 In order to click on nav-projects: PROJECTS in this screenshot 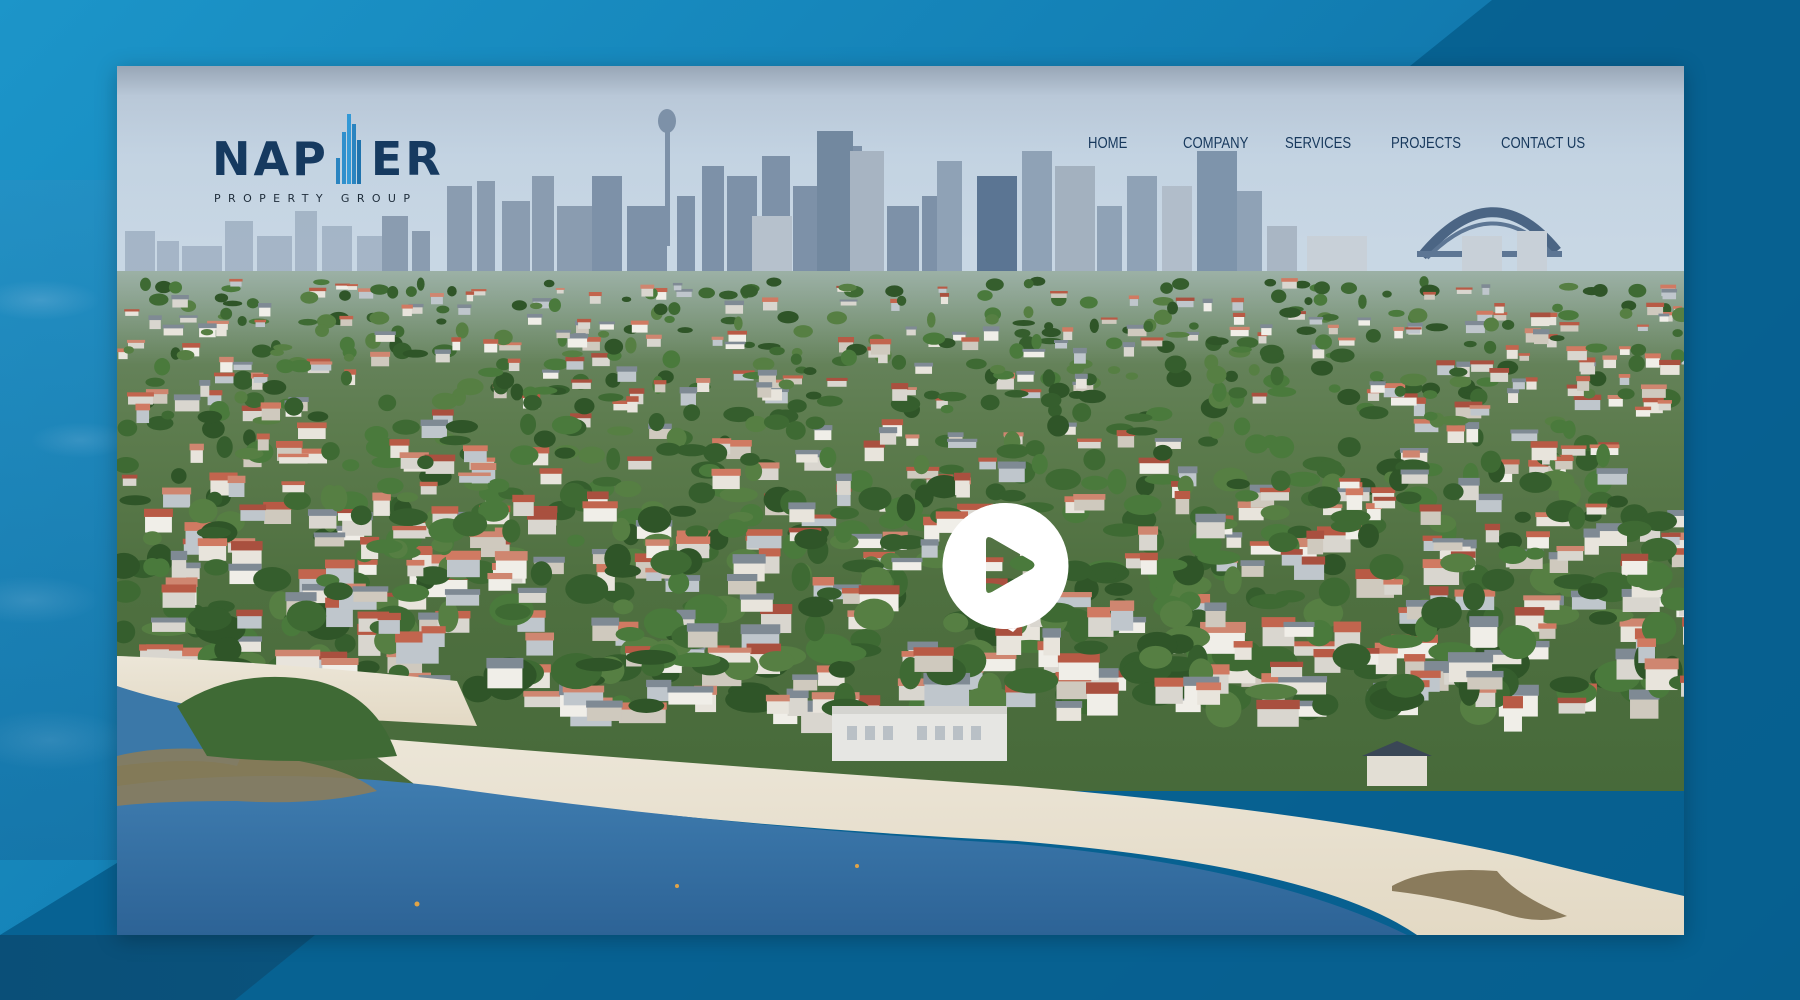, I will do `click(1426, 144)`.